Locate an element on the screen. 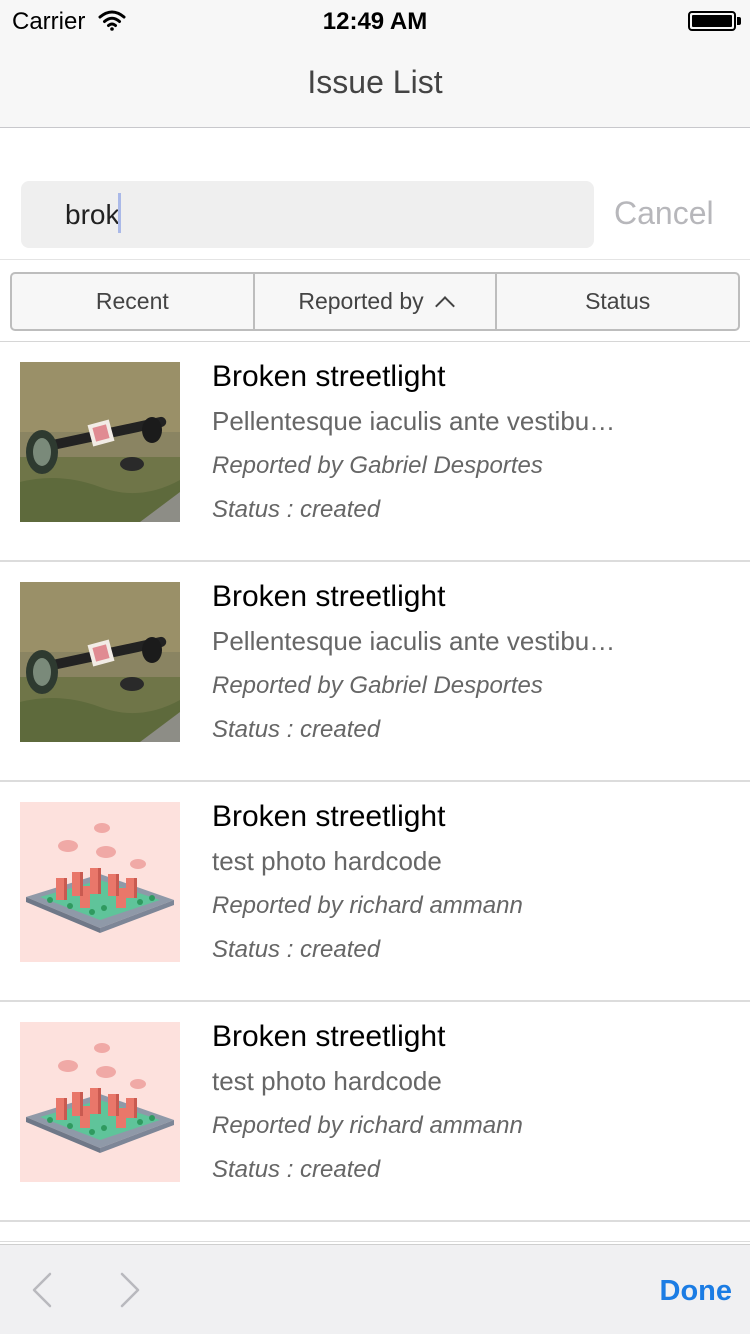 This screenshot has height=1334, width=750. status-time: 12:49 AM is located at coordinates (375, 21).